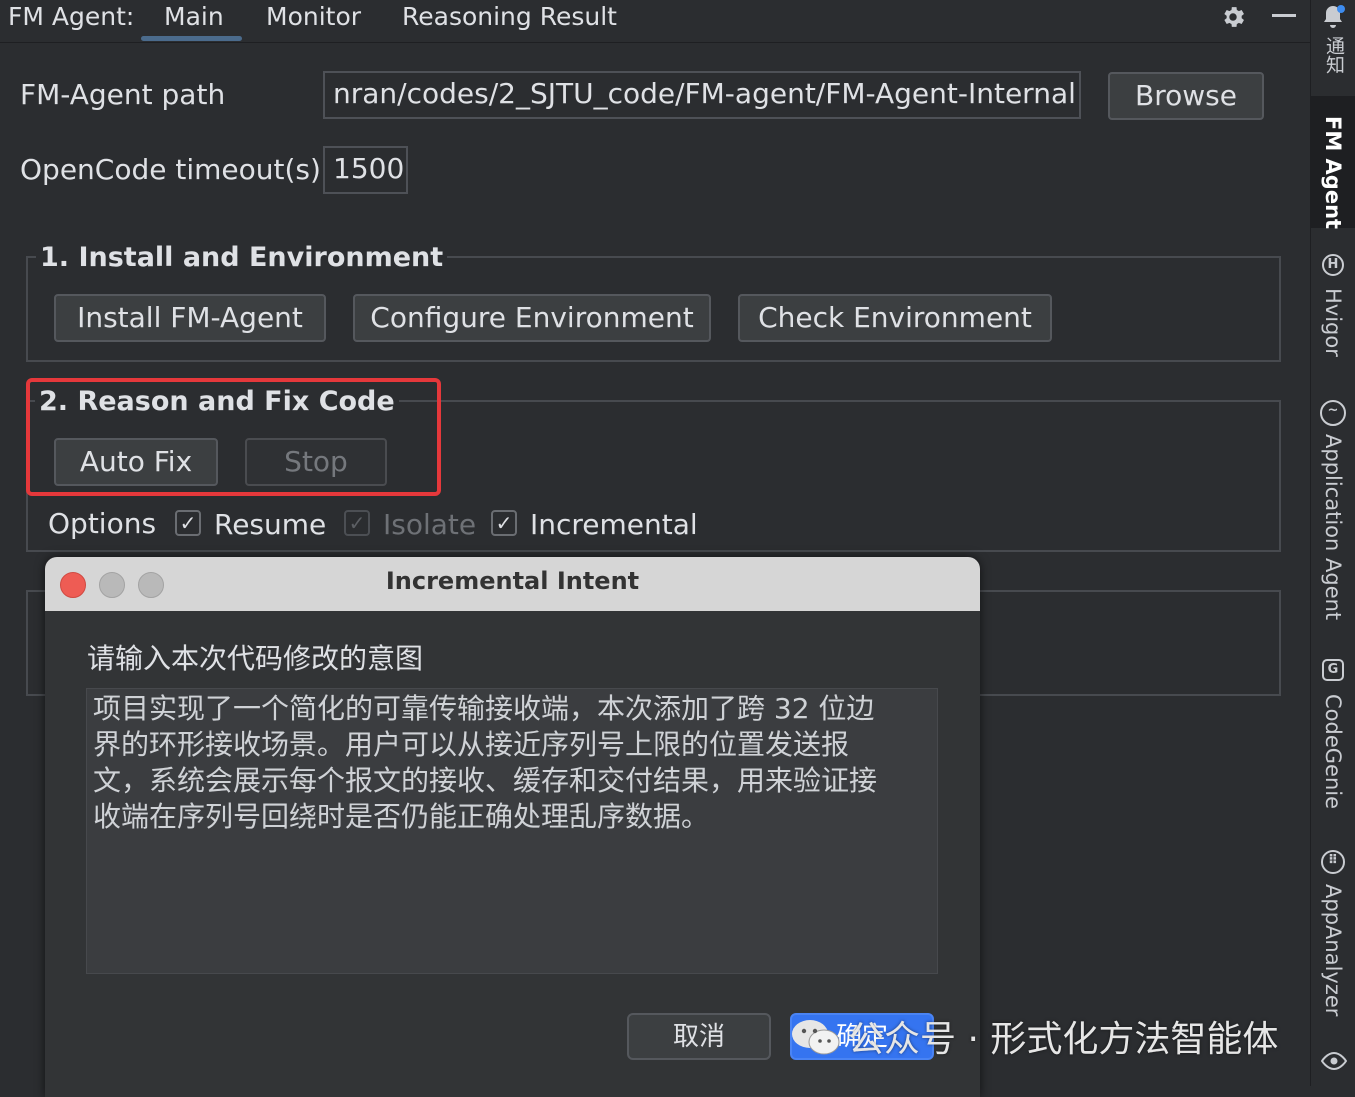 The height and width of the screenshot is (1097, 1355). Describe the element at coordinates (699, 1036) in the screenshot. I see `cancel-button: 取消` at that location.